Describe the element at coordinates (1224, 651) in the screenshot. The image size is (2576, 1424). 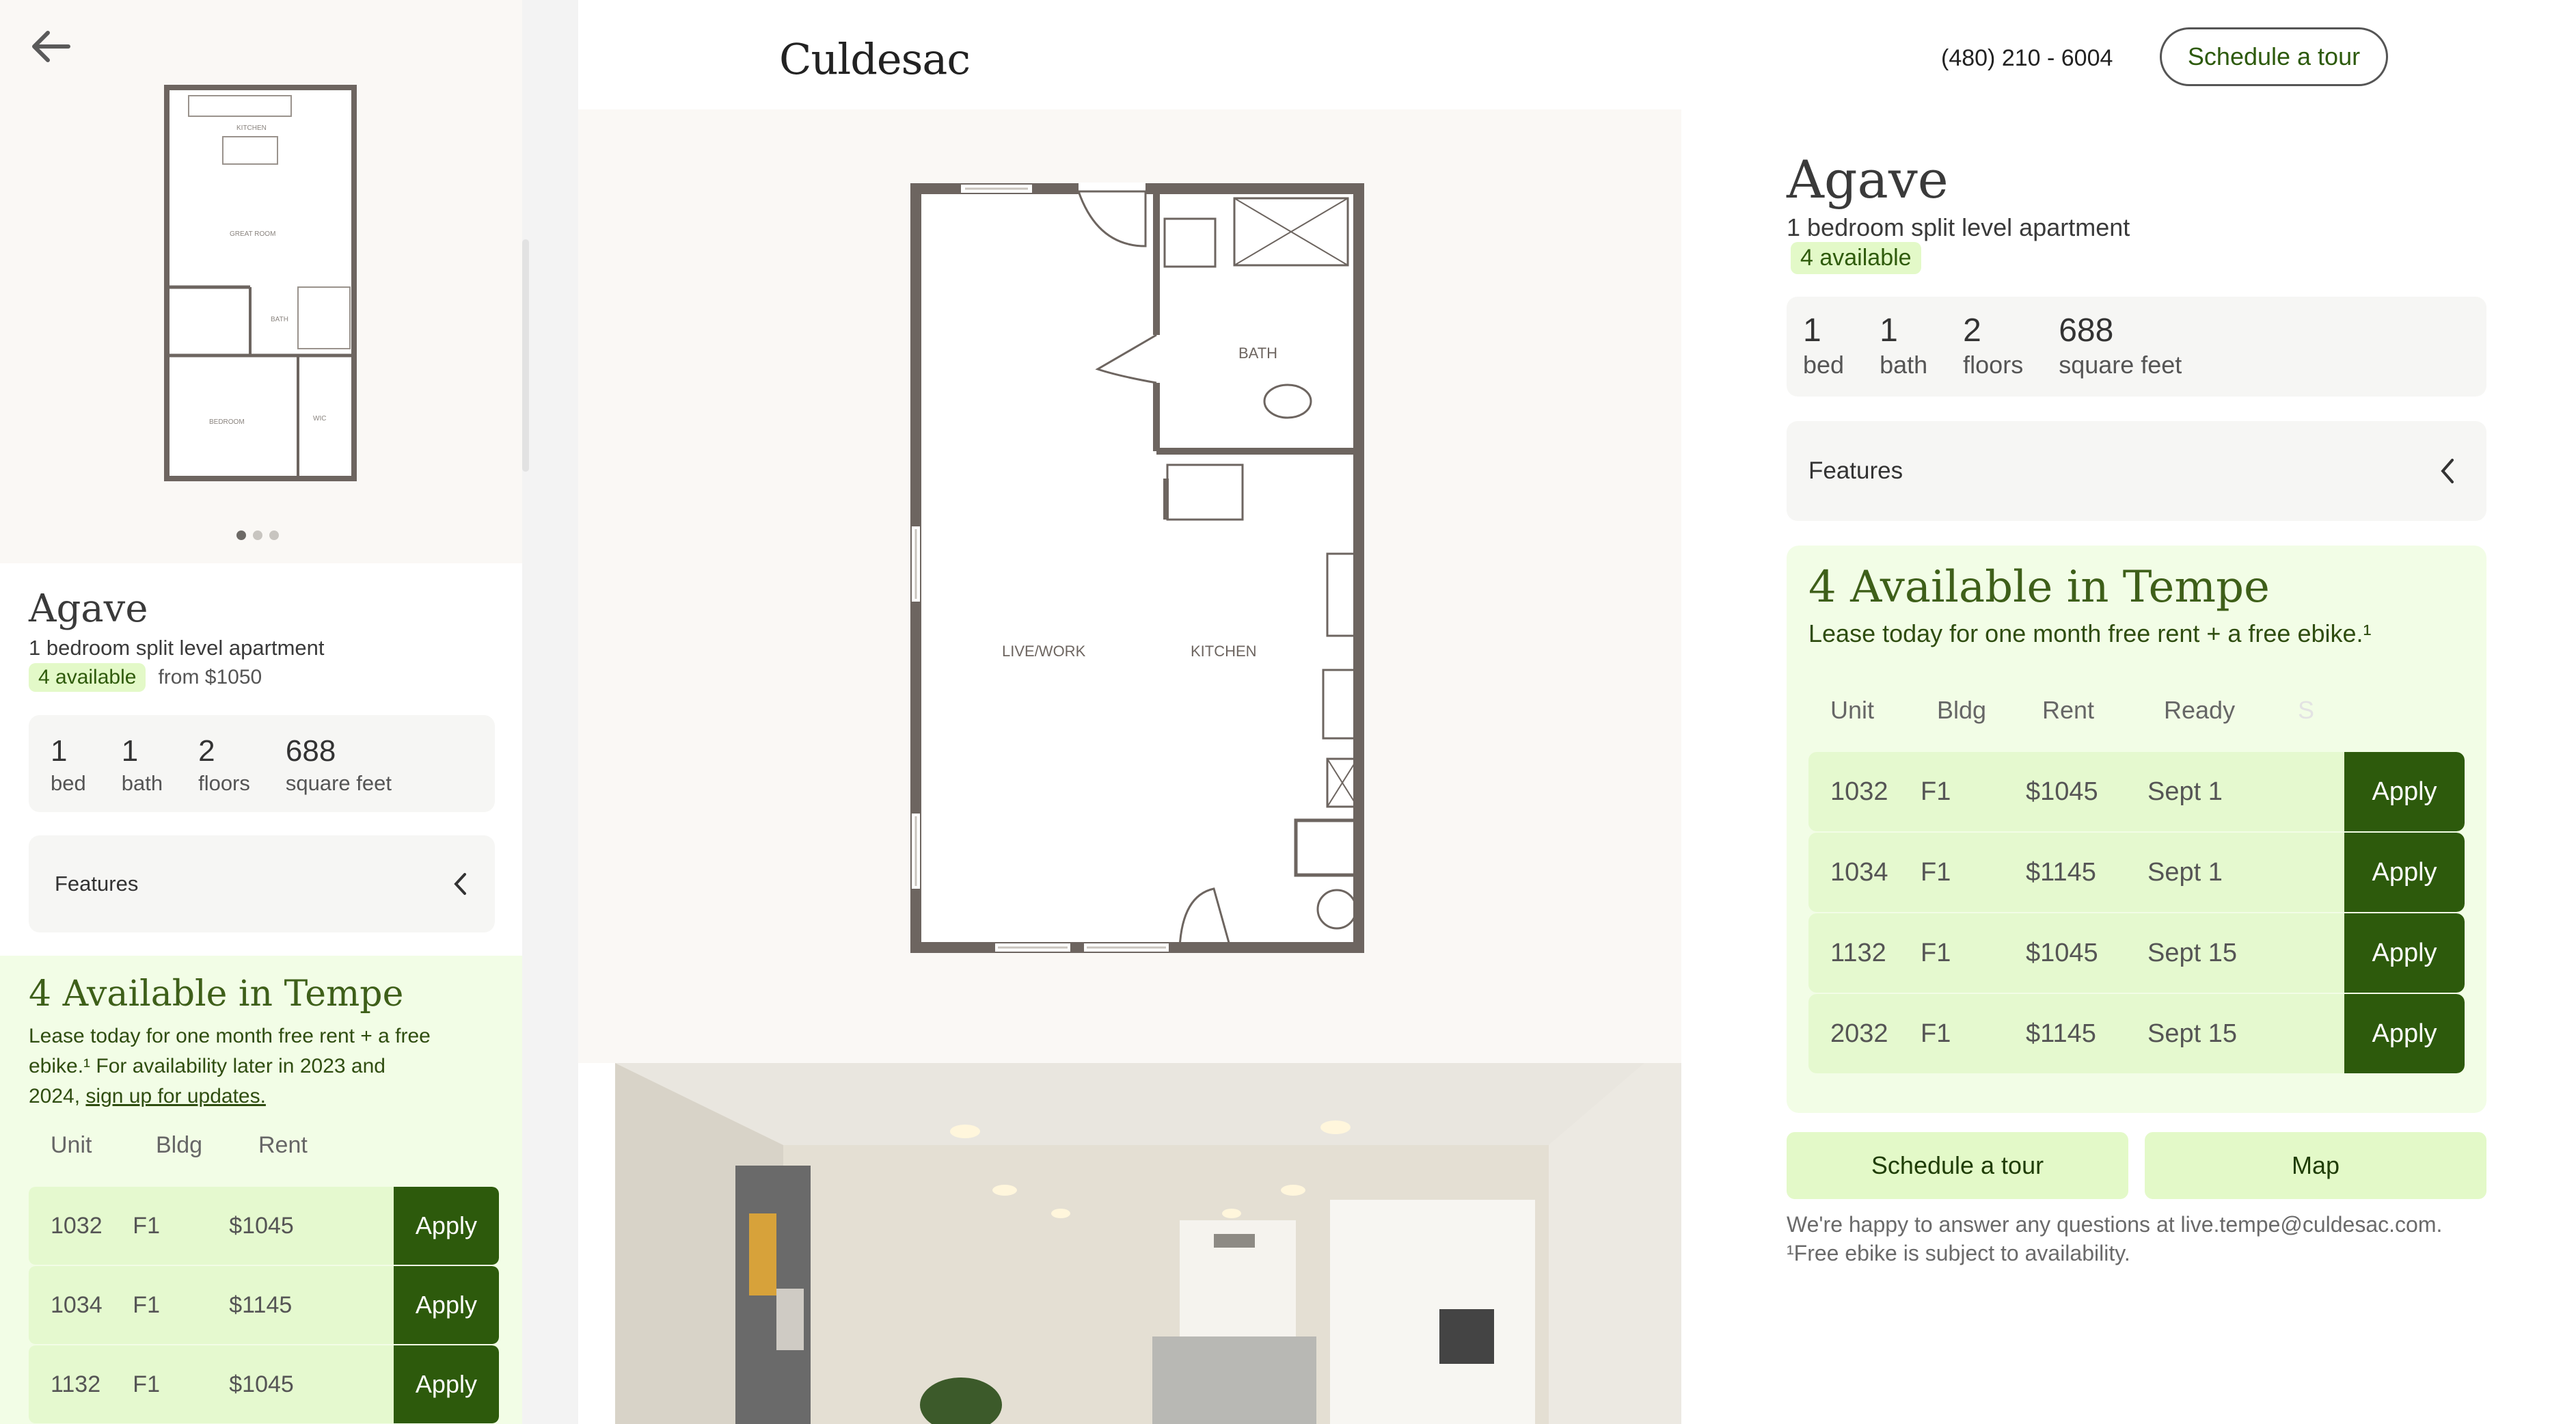
I see `floorplan-label-kitchen: KITCHEN` at that location.